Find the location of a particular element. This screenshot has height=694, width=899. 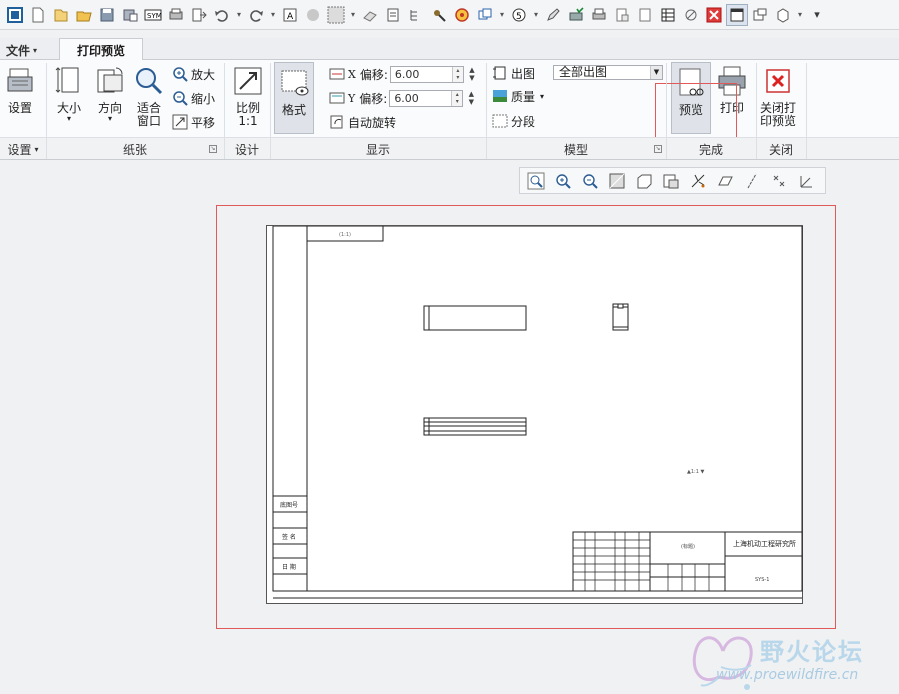

print-icon is located at coordinates (176, 15).